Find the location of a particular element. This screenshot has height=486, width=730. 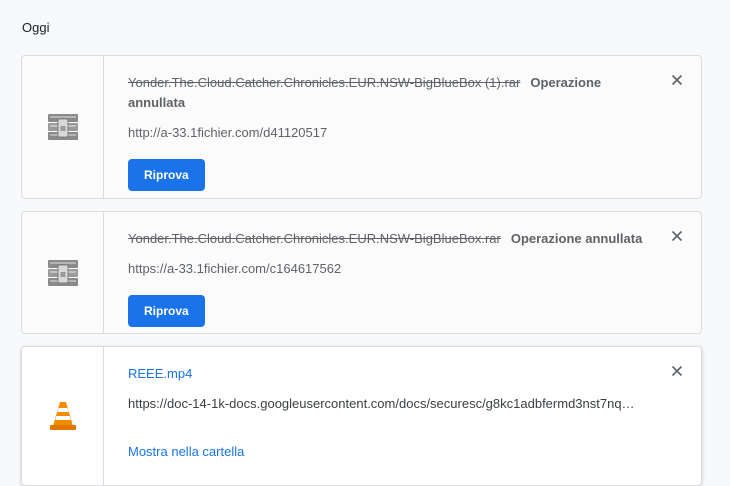

download-url: http://a-33.1fichier.com/d41120517 is located at coordinates (228, 132).